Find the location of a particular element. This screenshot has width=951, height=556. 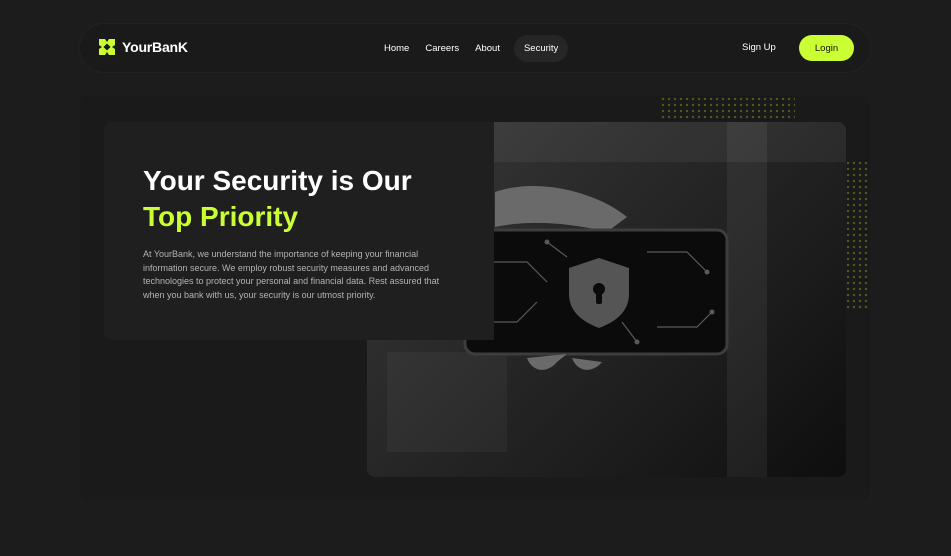

login-button: Login is located at coordinates (826, 48).